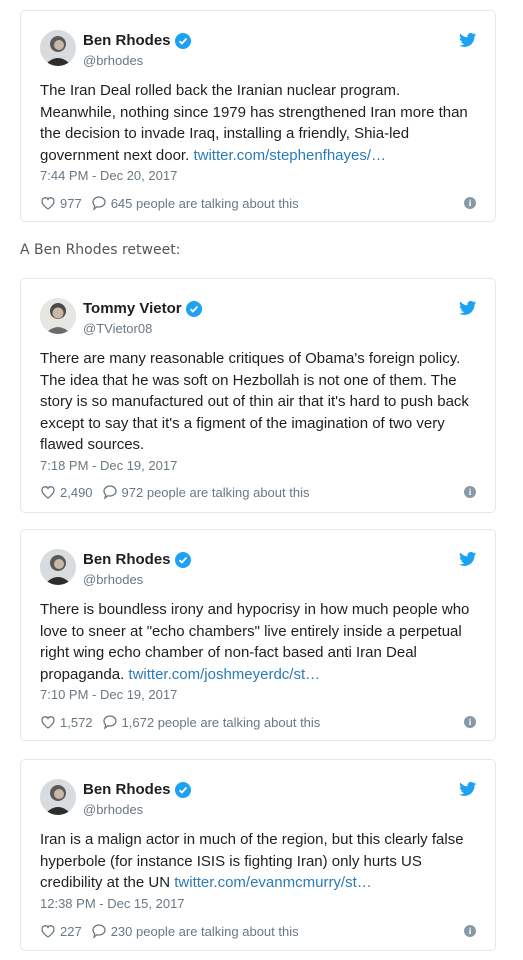  I want to click on talking-count: 1,672 people are talking about this, so click(221, 722).